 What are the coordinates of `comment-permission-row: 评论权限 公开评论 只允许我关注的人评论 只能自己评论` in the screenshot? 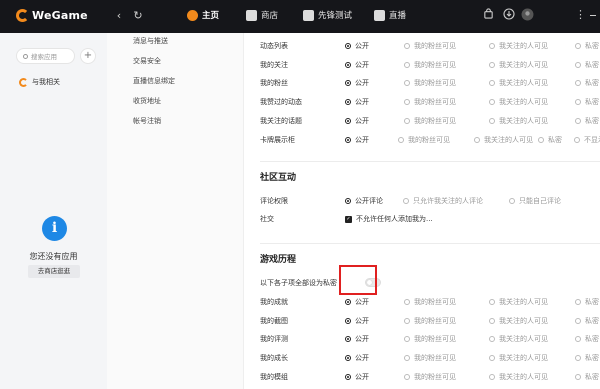 It's located at (430, 201).